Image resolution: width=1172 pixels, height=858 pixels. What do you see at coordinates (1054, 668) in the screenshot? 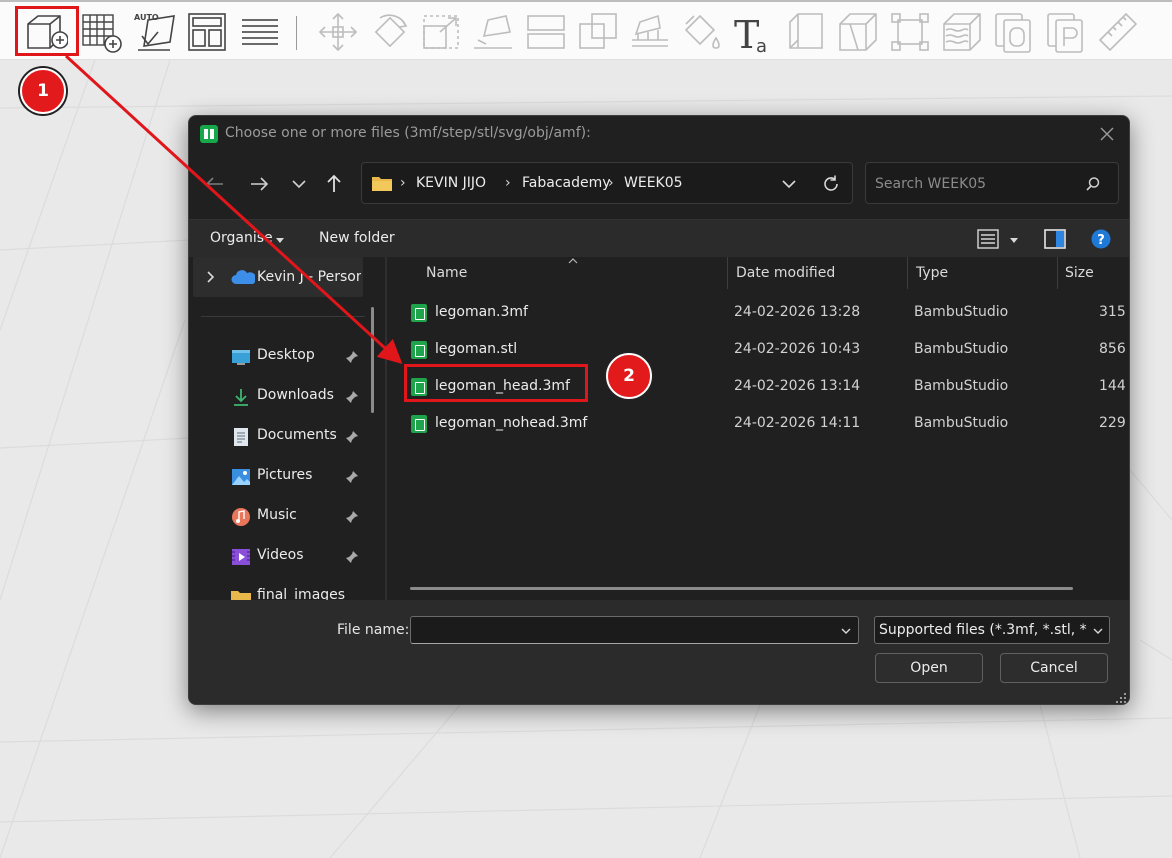
I see `cancel-button: Cancel` at bounding box center [1054, 668].